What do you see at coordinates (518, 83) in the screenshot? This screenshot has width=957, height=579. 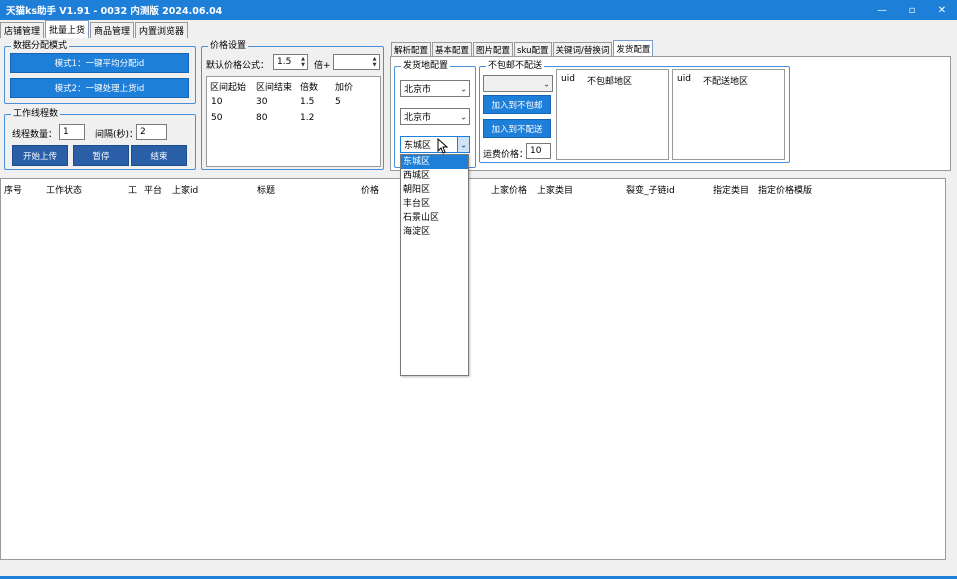 I see `region-select: ⌄` at bounding box center [518, 83].